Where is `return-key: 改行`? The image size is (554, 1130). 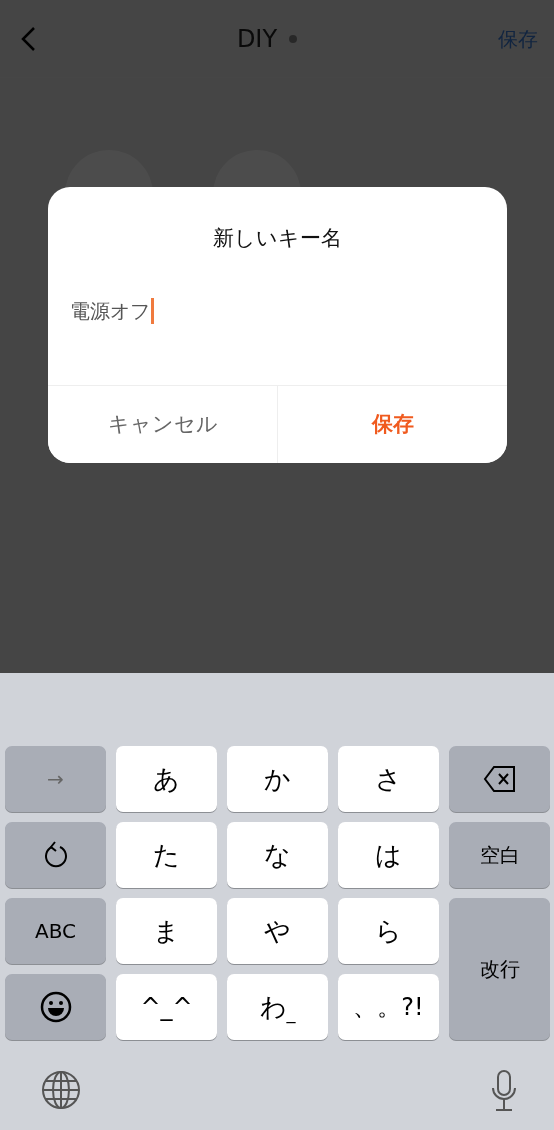 return-key: 改行 is located at coordinates (499, 969).